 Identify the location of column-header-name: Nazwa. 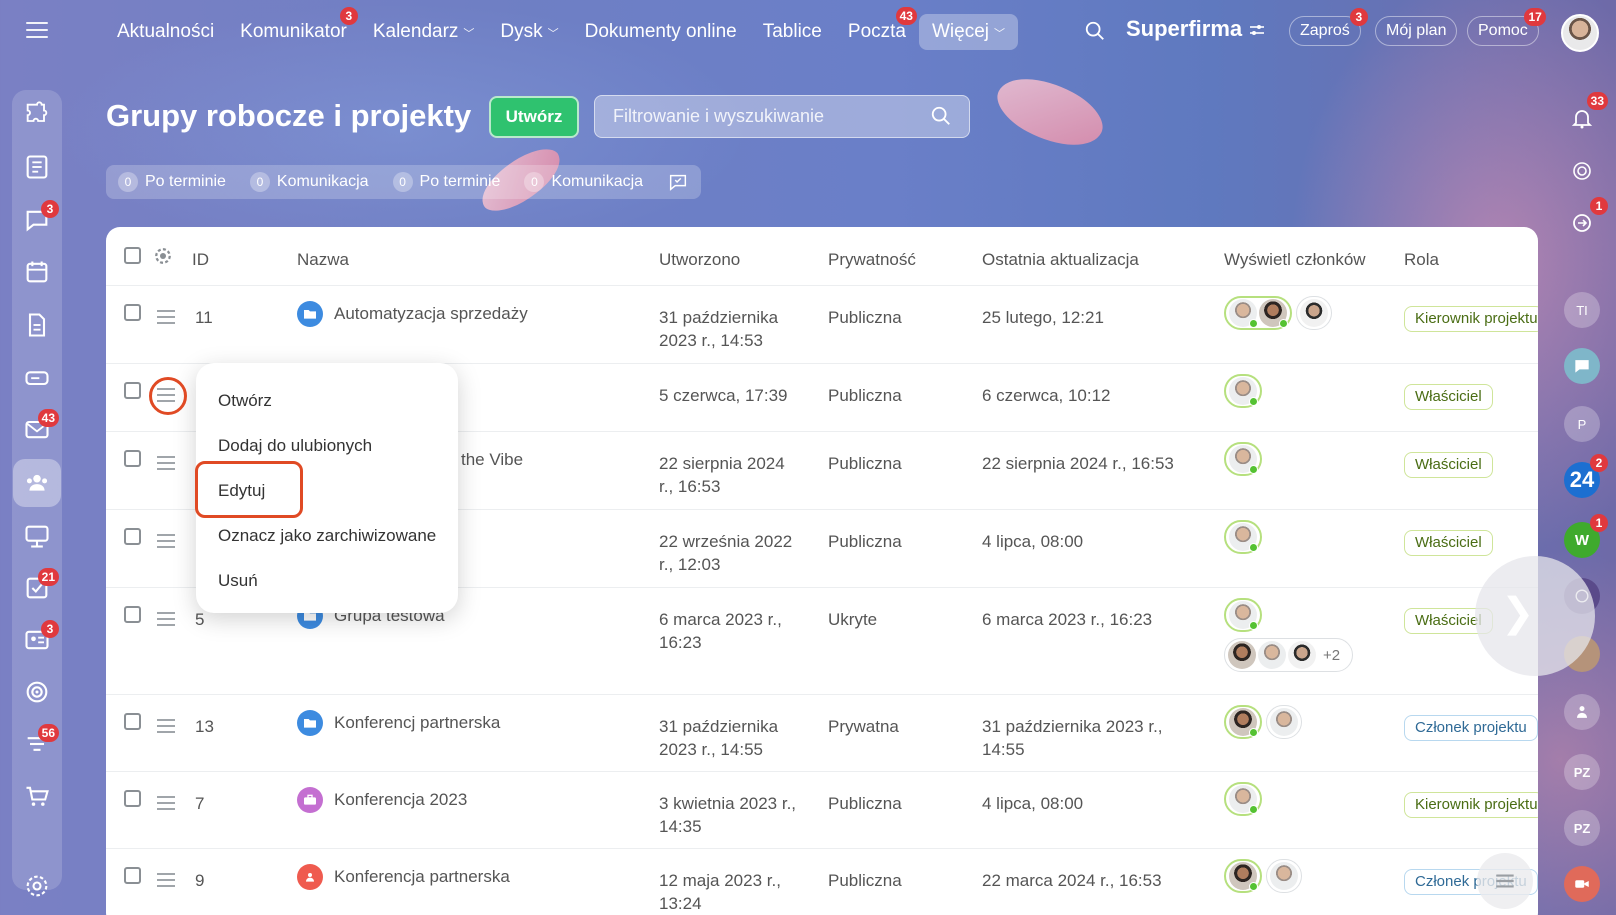
(323, 260).